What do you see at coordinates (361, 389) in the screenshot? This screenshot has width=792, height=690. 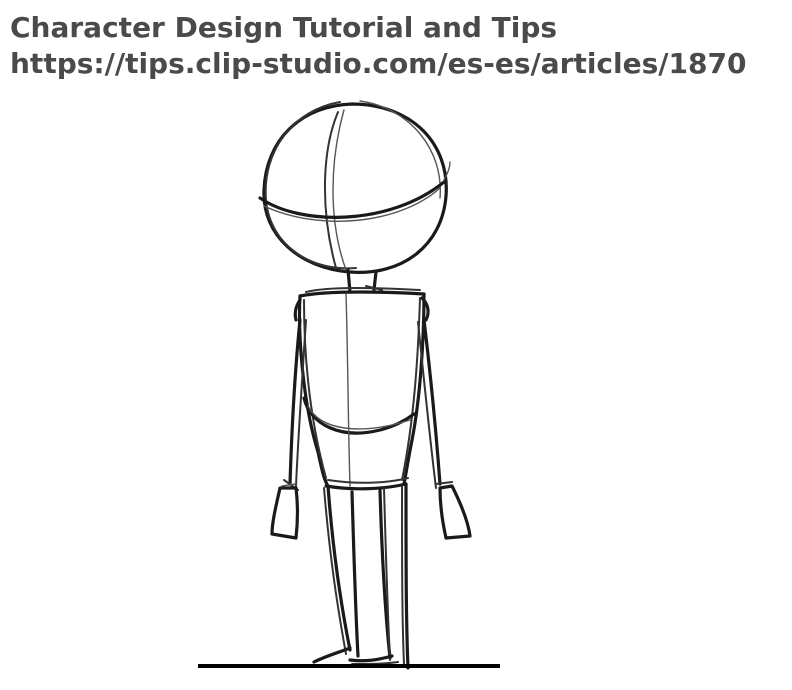 I see `sketch-torso` at bounding box center [361, 389].